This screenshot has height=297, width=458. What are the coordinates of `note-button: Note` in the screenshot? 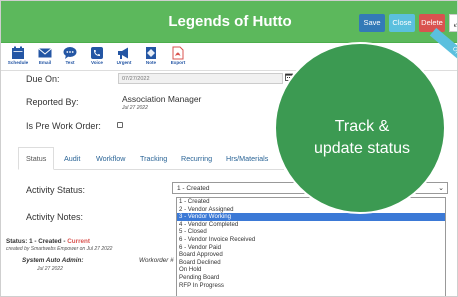 It's located at (151, 55).